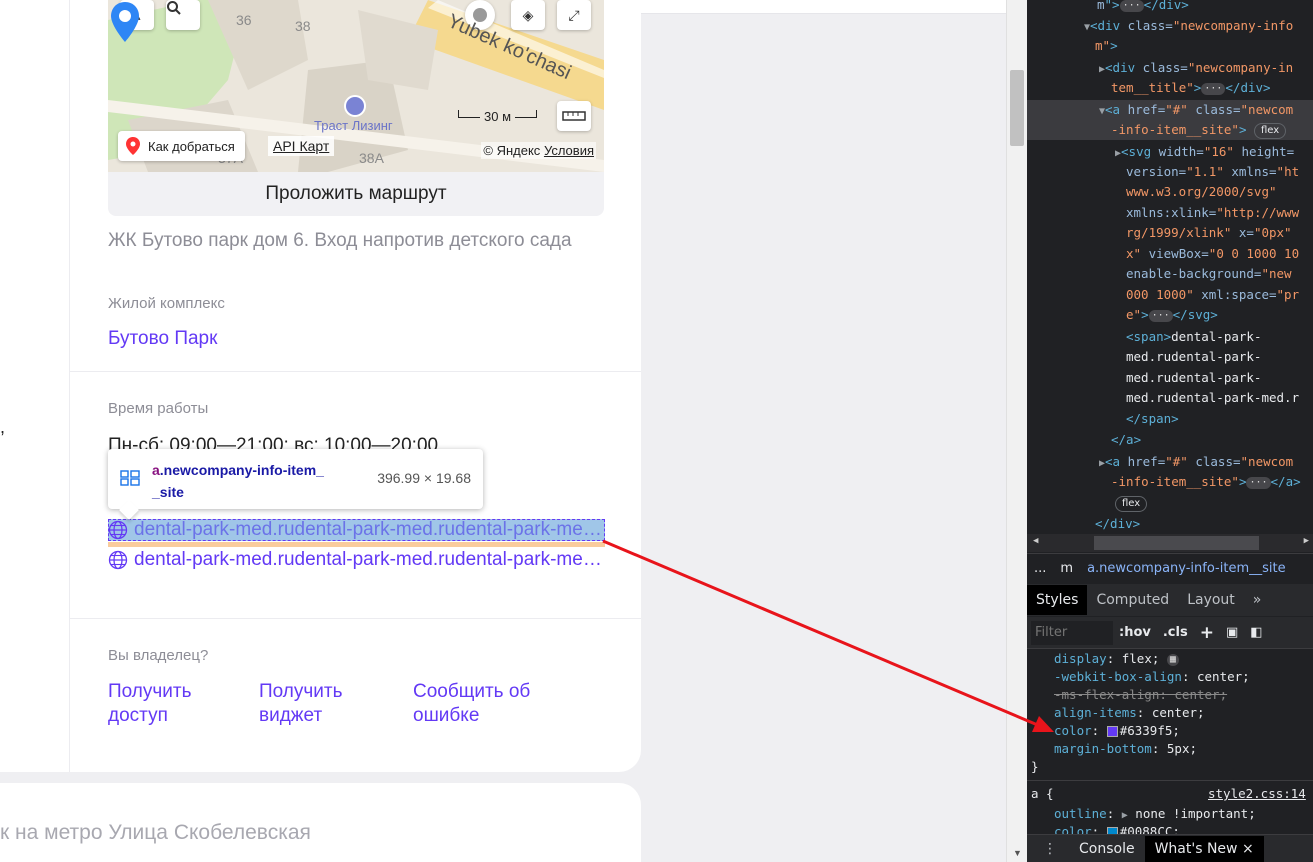 The width and height of the screenshot is (1313, 862). Describe the element at coordinates (1209, 233) in the screenshot. I see `dom-line: rg/1999/xlink" x="0px"` at that location.